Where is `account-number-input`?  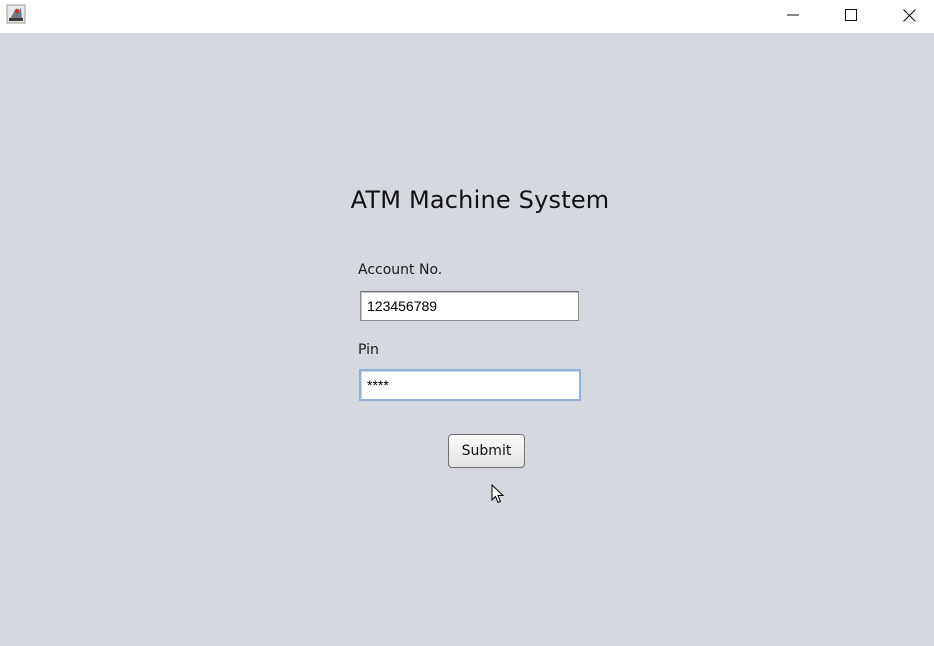
account-number-input is located at coordinates (469, 306).